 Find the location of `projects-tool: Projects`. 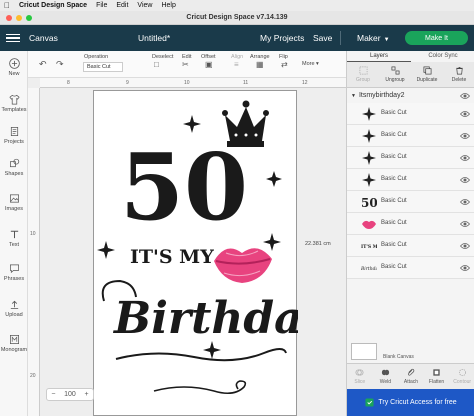

projects-tool: Projects is located at coordinates (14, 135).